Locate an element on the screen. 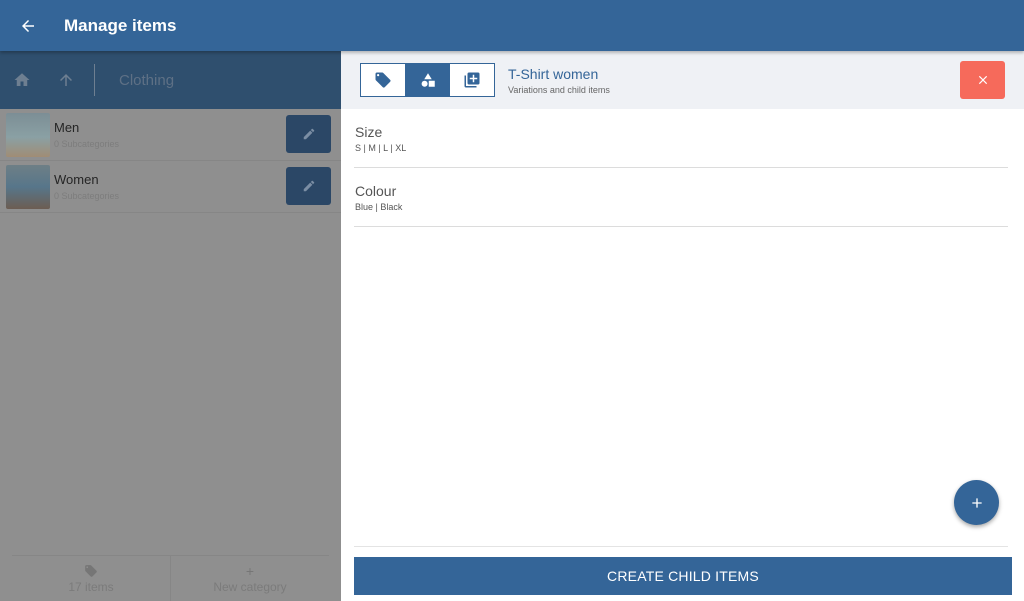  shapes-icon is located at coordinates (428, 80).